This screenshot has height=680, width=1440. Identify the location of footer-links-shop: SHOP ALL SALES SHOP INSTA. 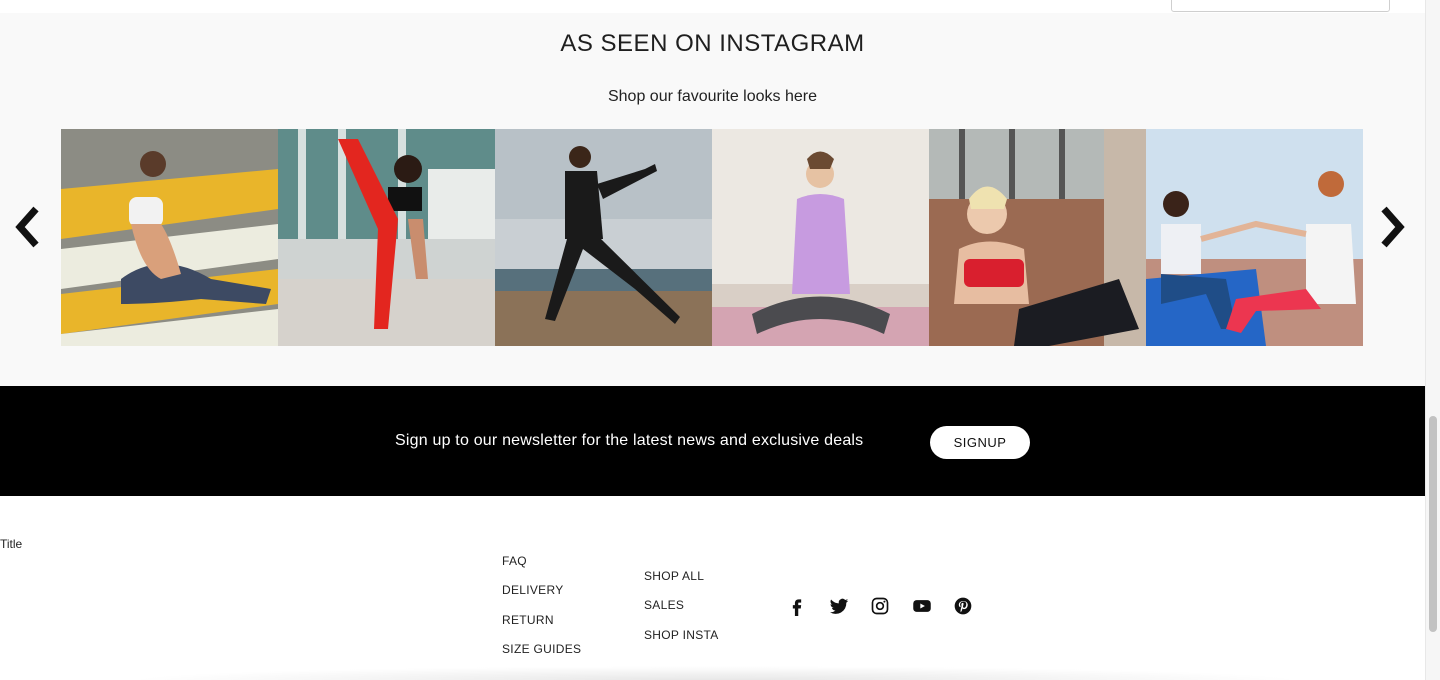
(681, 613).